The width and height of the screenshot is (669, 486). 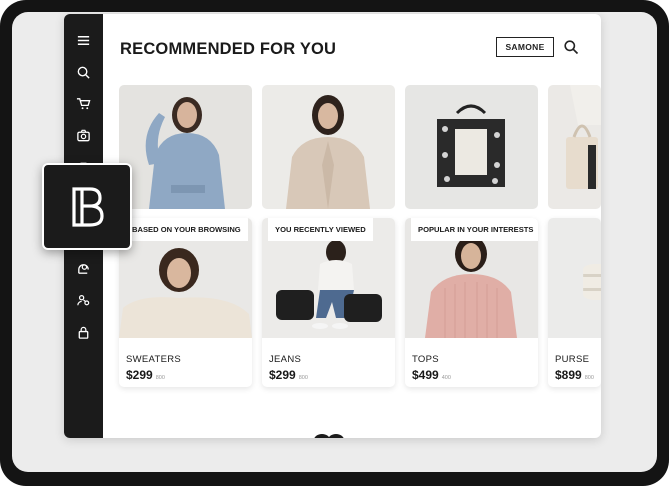 I want to click on cream-bag-photo, so click(x=574, y=147).